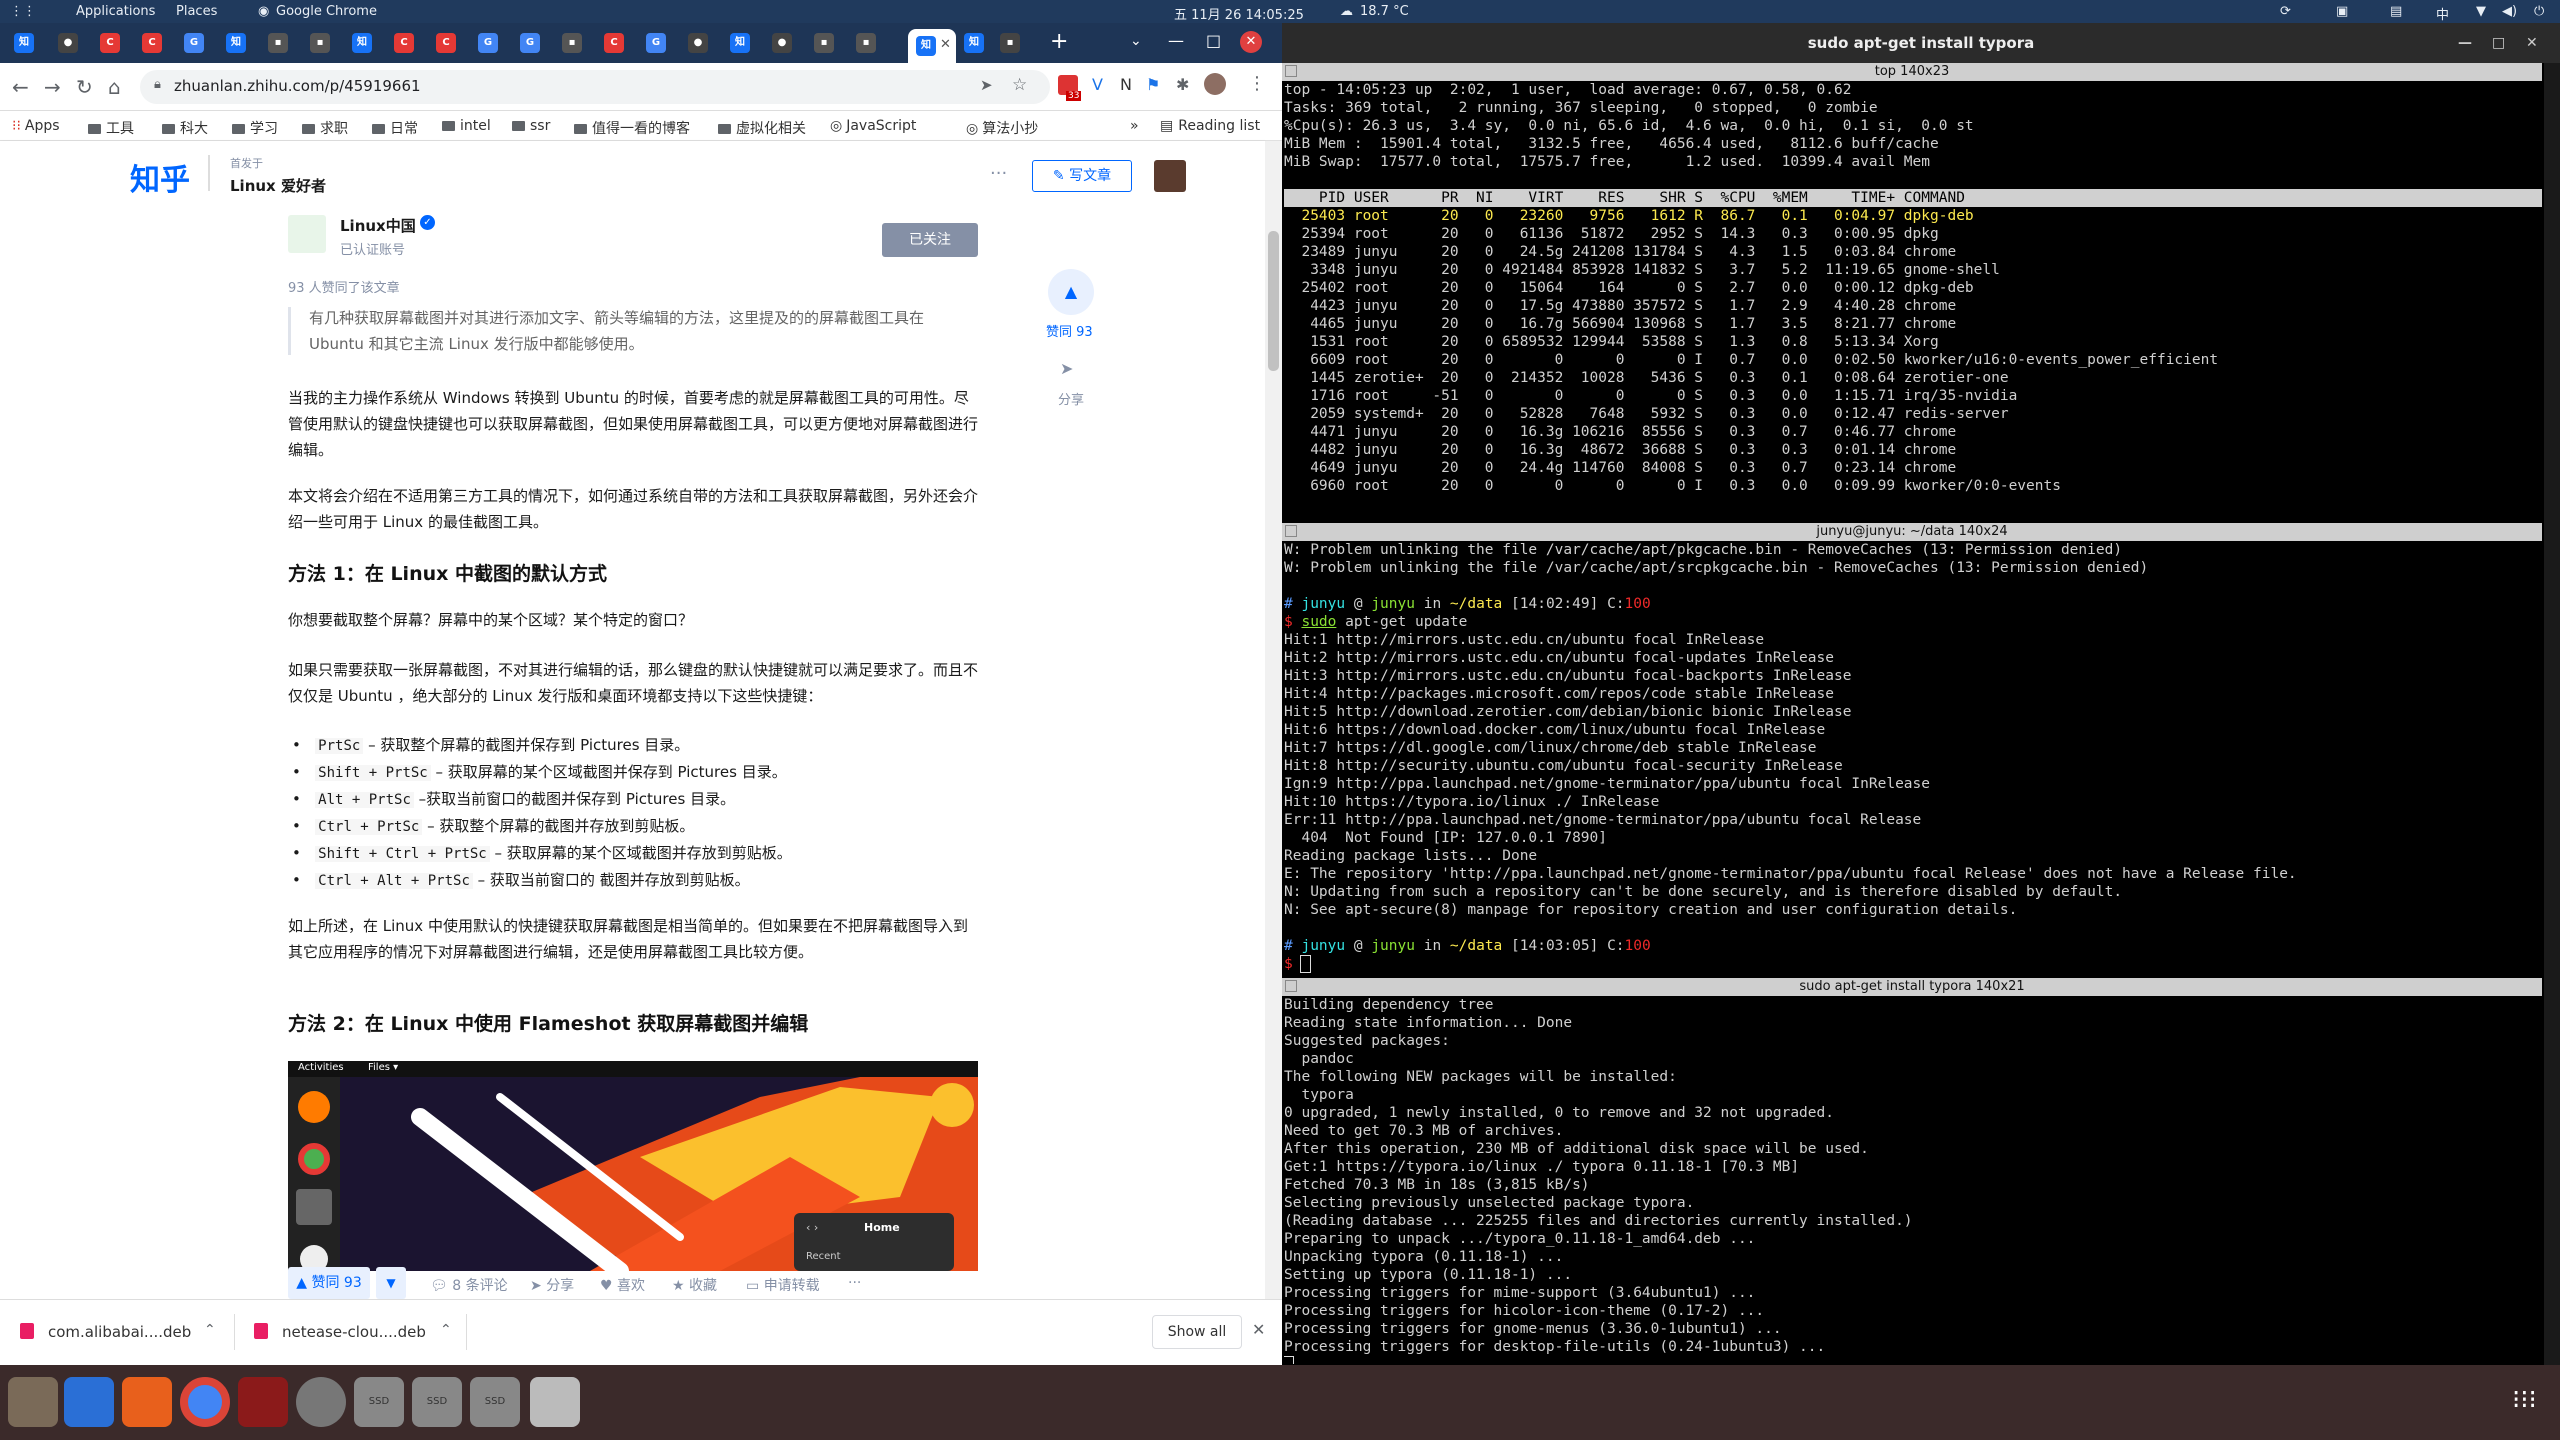 This screenshot has height=1440, width=2560. Describe the element at coordinates (1182, 84) in the screenshot. I see `extensions-puzzle-icon: ✱` at that location.